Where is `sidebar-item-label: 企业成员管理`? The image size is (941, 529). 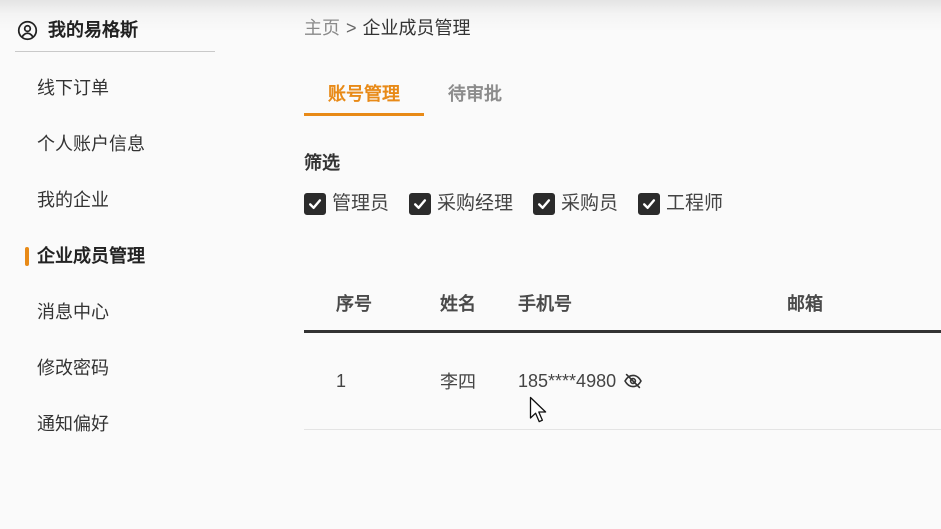 sidebar-item-label: 企业成员管理 is located at coordinates (91, 256).